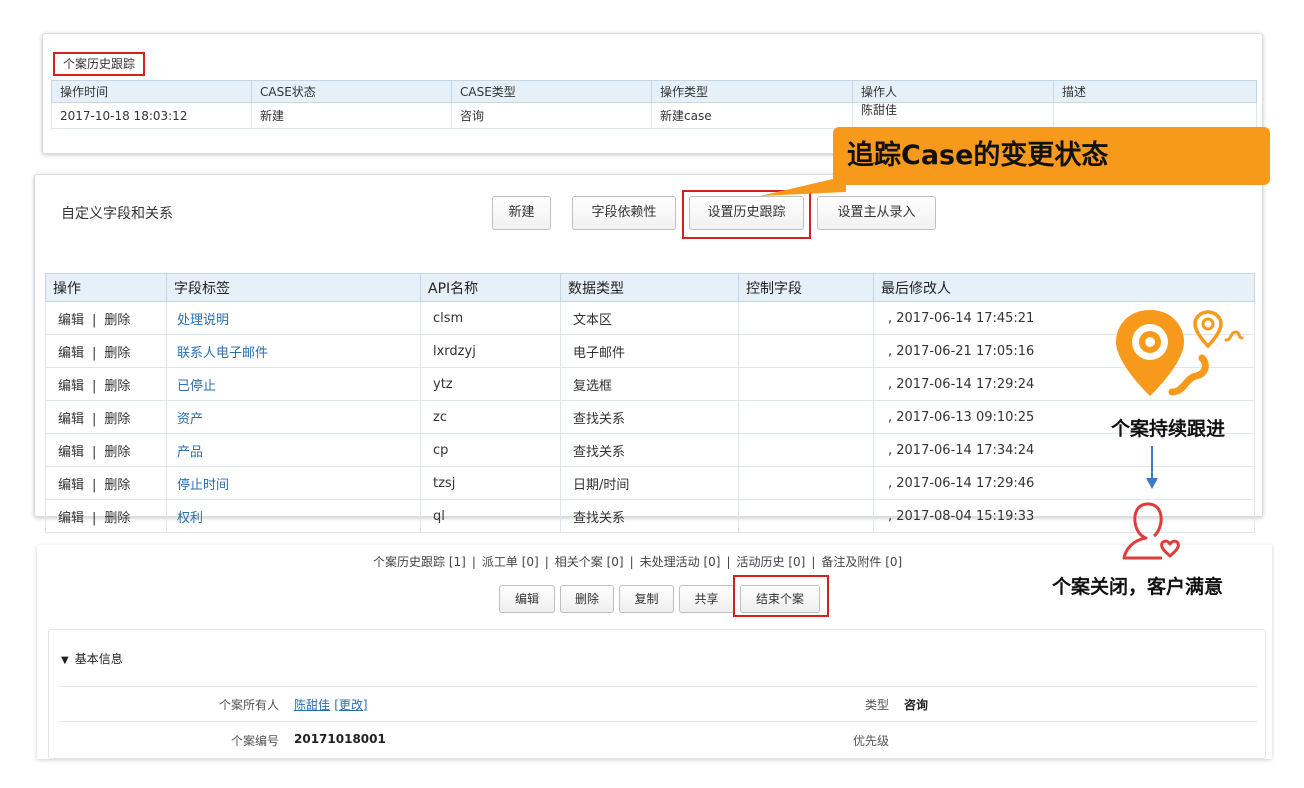 Image resolution: width=1304 pixels, height=788 pixels. I want to click on master-detail-button: 设置主从录入, so click(876, 213).